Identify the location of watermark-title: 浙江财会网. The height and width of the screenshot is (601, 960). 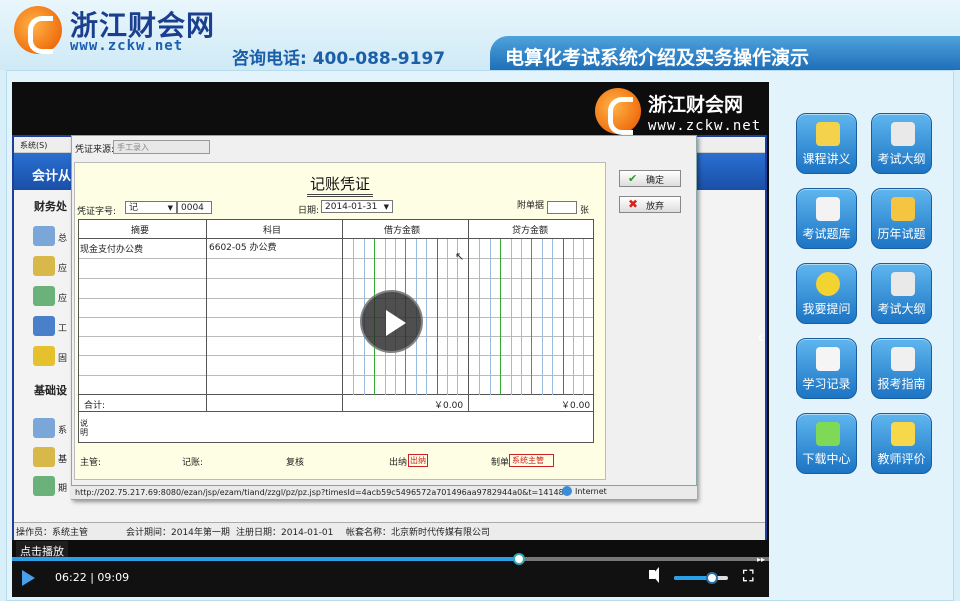
(696, 105).